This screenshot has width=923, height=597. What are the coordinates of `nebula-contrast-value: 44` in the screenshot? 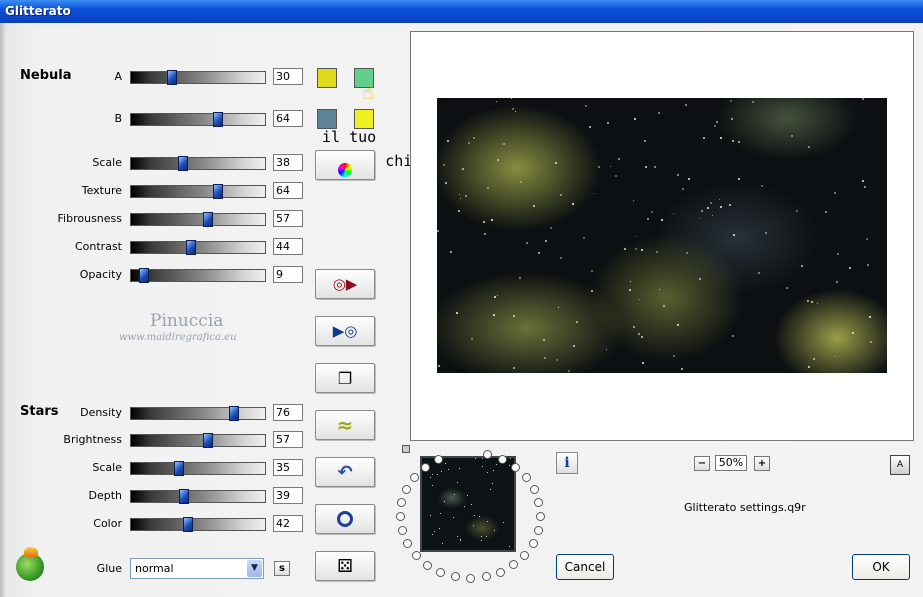 It's located at (288, 246).